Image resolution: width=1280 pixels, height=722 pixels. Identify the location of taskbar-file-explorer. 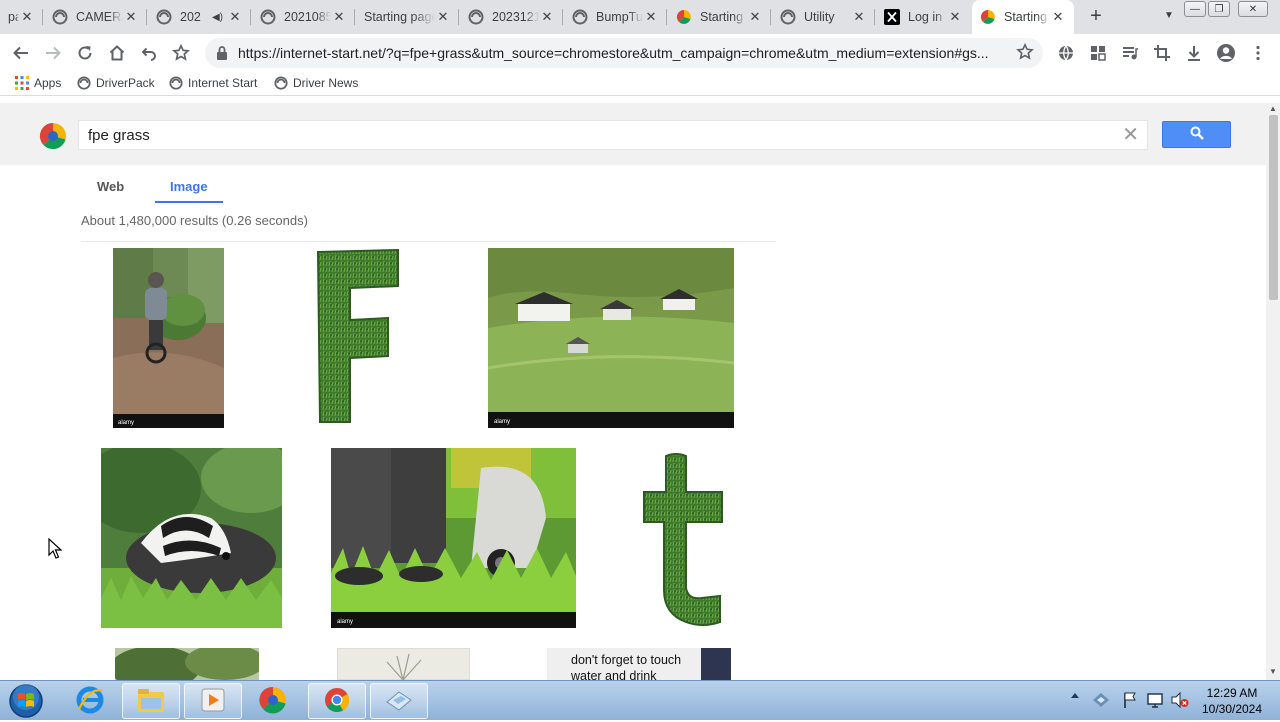
(151, 701).